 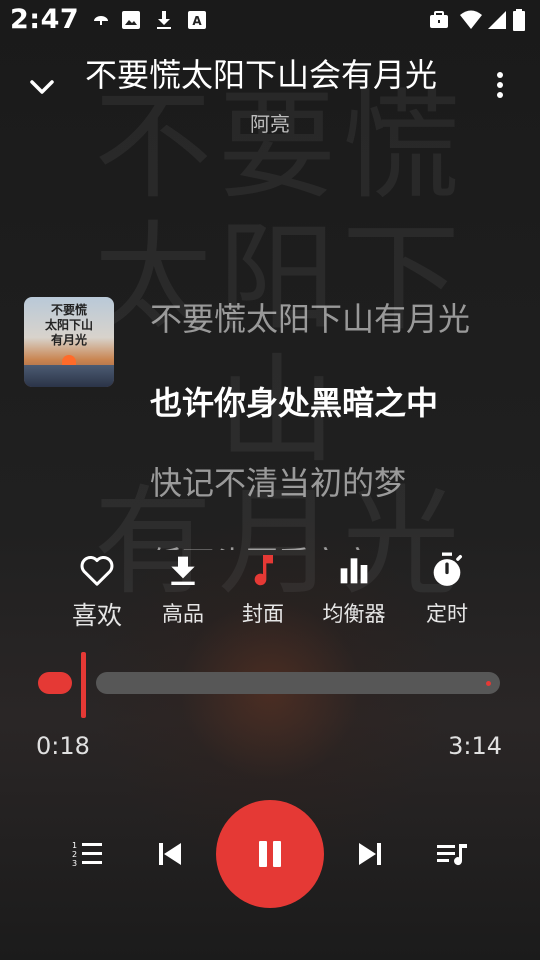 I want to click on song-title: 不要慌太阳下山会有月光, so click(x=261, y=75).